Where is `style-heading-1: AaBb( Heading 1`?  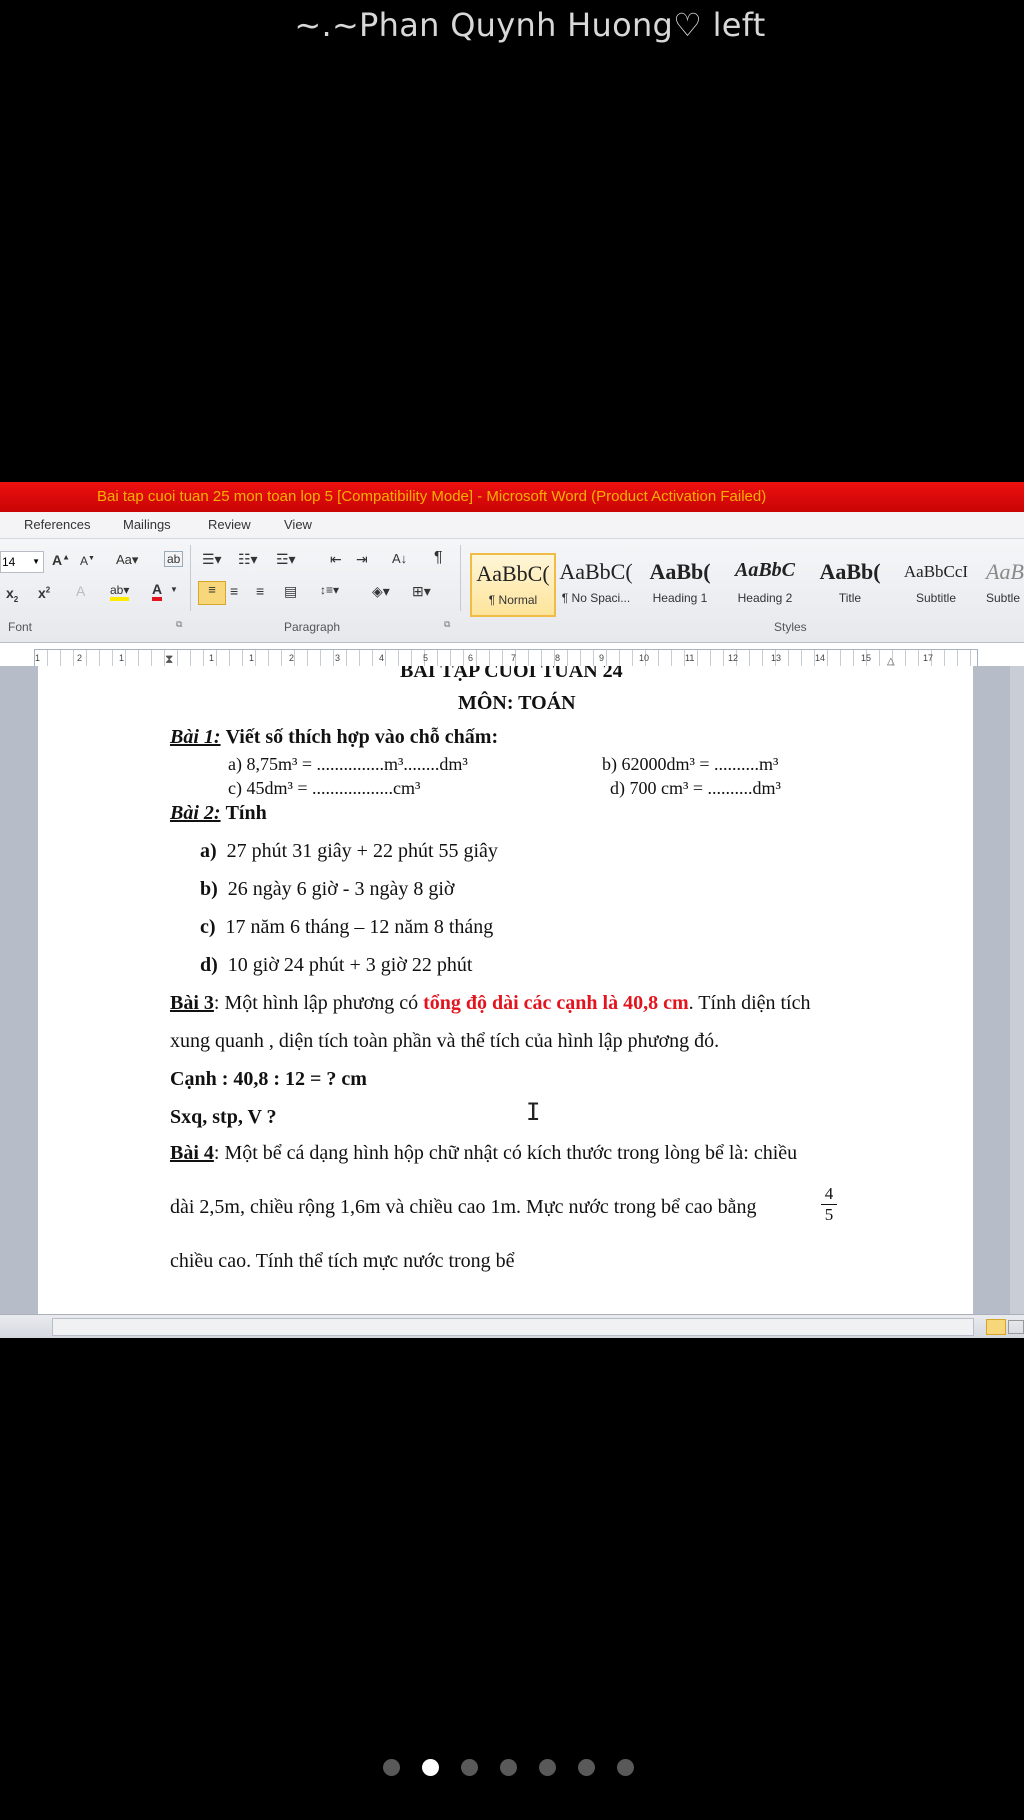 style-heading-1: AaBb( Heading 1 is located at coordinates (680, 583).